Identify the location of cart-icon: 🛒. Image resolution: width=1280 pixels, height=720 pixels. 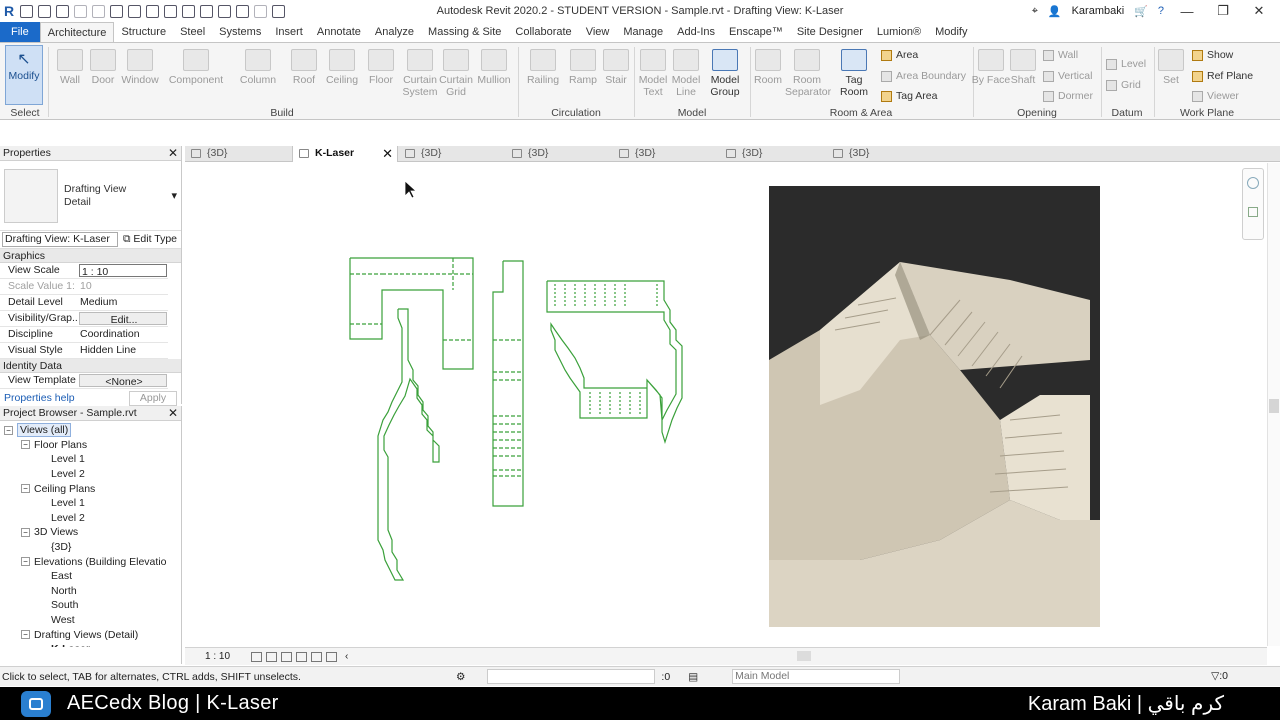
(1141, 11).